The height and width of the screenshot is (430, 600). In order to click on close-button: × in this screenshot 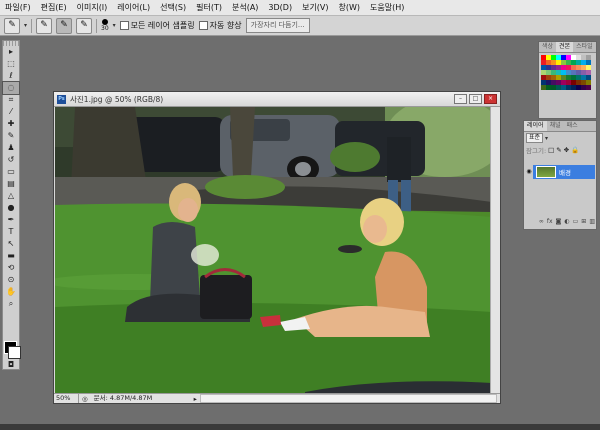, I will do `click(490, 99)`.